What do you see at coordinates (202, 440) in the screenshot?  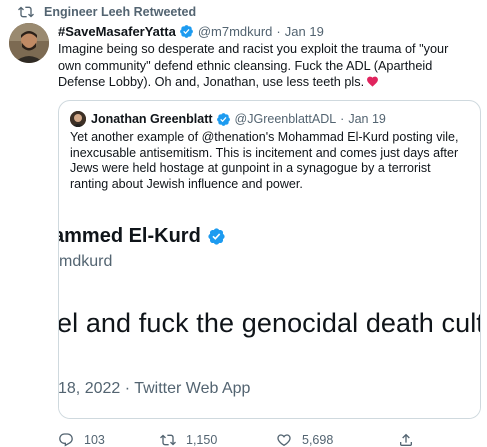 I see `retweet-count: 1,150` at bounding box center [202, 440].